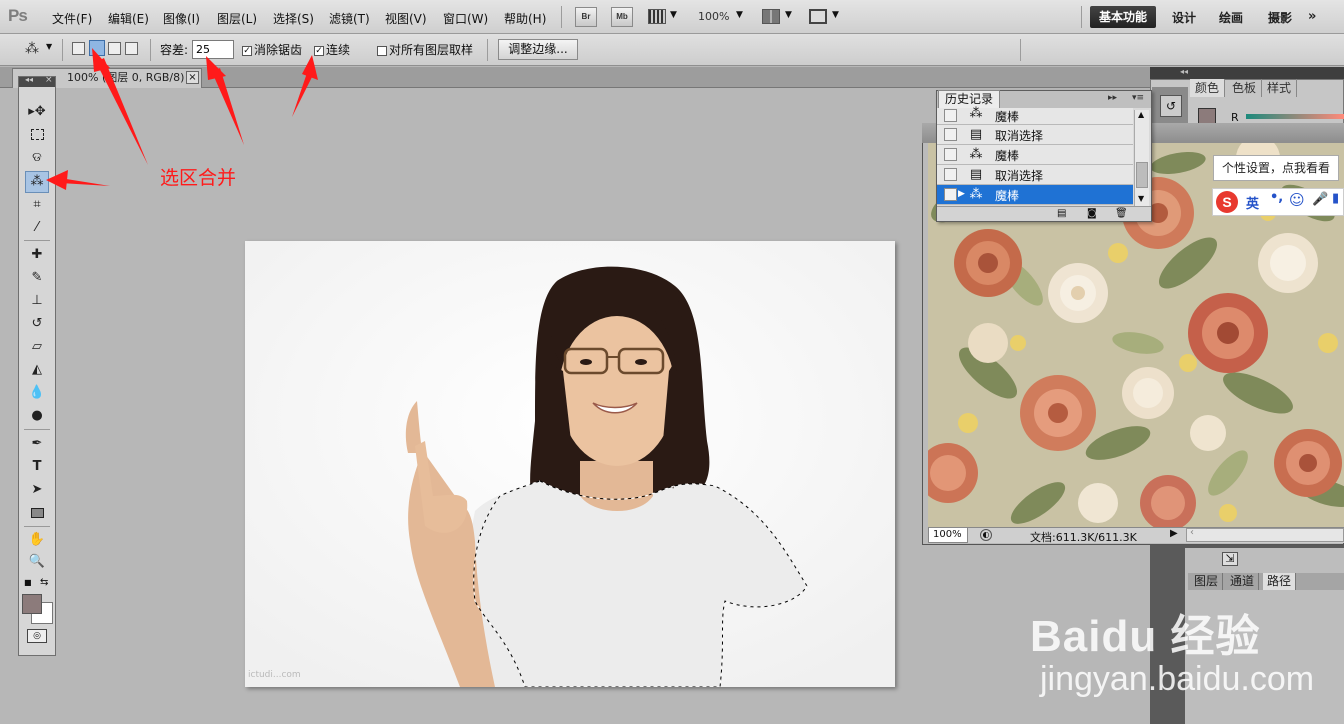  What do you see at coordinates (1145, 636) in the screenshot?
I see `baidu-watermark: Baidu 经验` at bounding box center [1145, 636].